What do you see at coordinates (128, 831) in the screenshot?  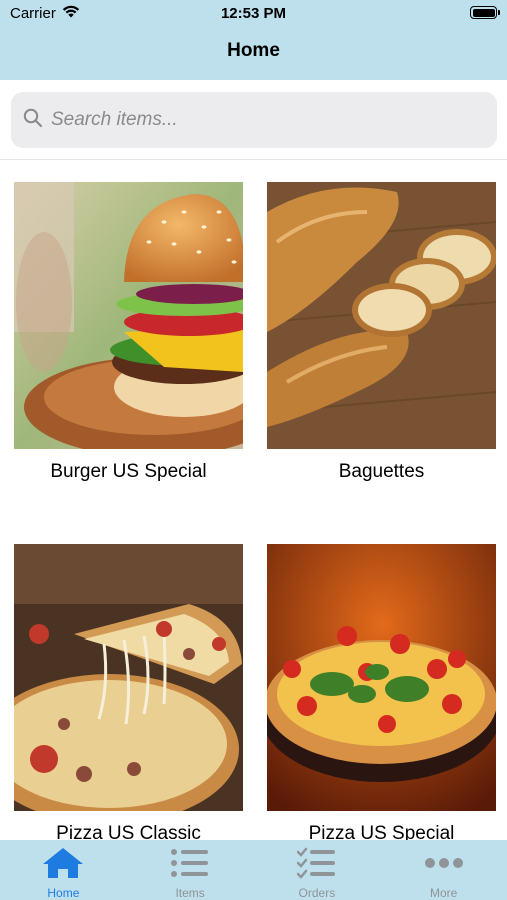 I see `item-name: Pizza US Classic` at bounding box center [128, 831].